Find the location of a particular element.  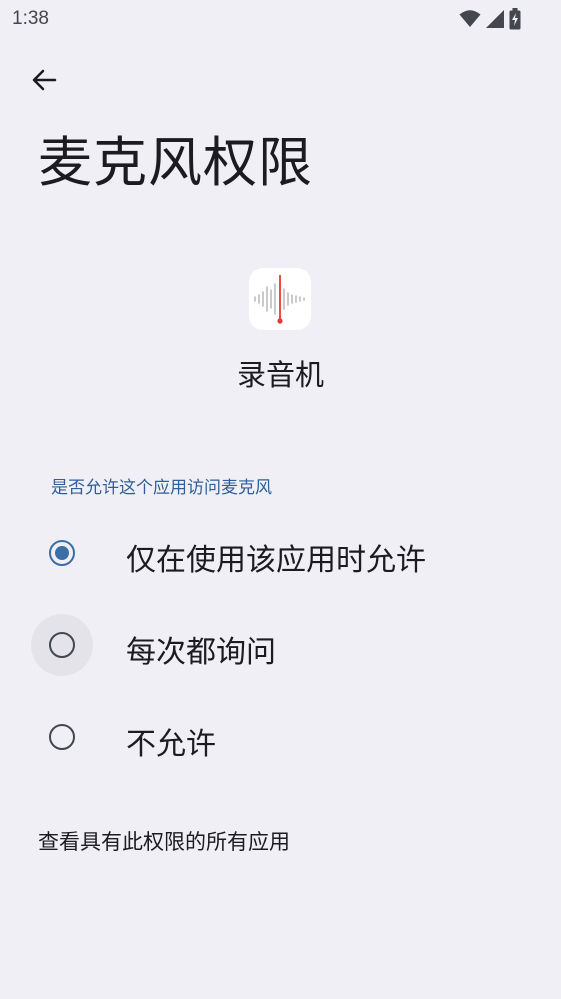

status-icons is located at coordinates (490, 21).